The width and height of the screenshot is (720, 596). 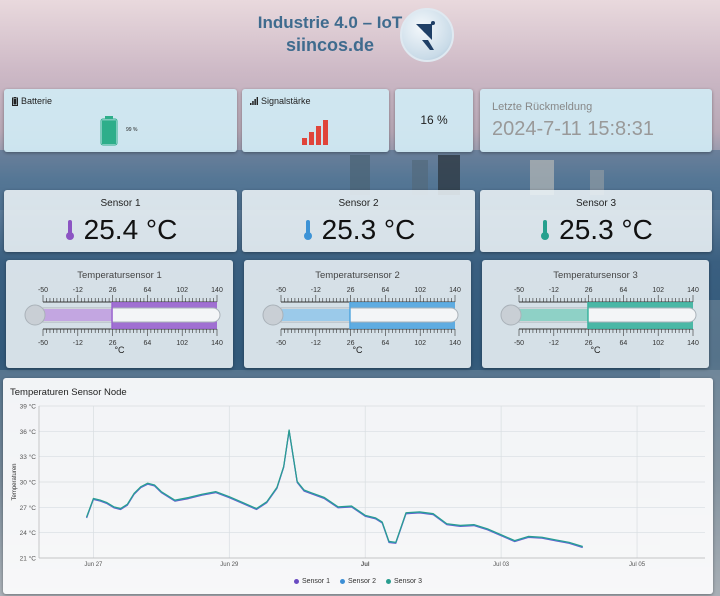 I want to click on y-axis-title: Temperaturen, so click(x=15, y=481).